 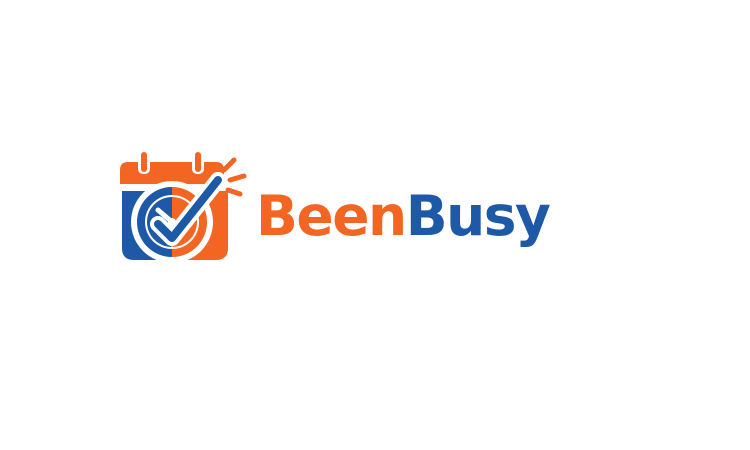 What do you see at coordinates (182, 206) in the screenshot?
I see `calendar-clock-check-icon` at bounding box center [182, 206].